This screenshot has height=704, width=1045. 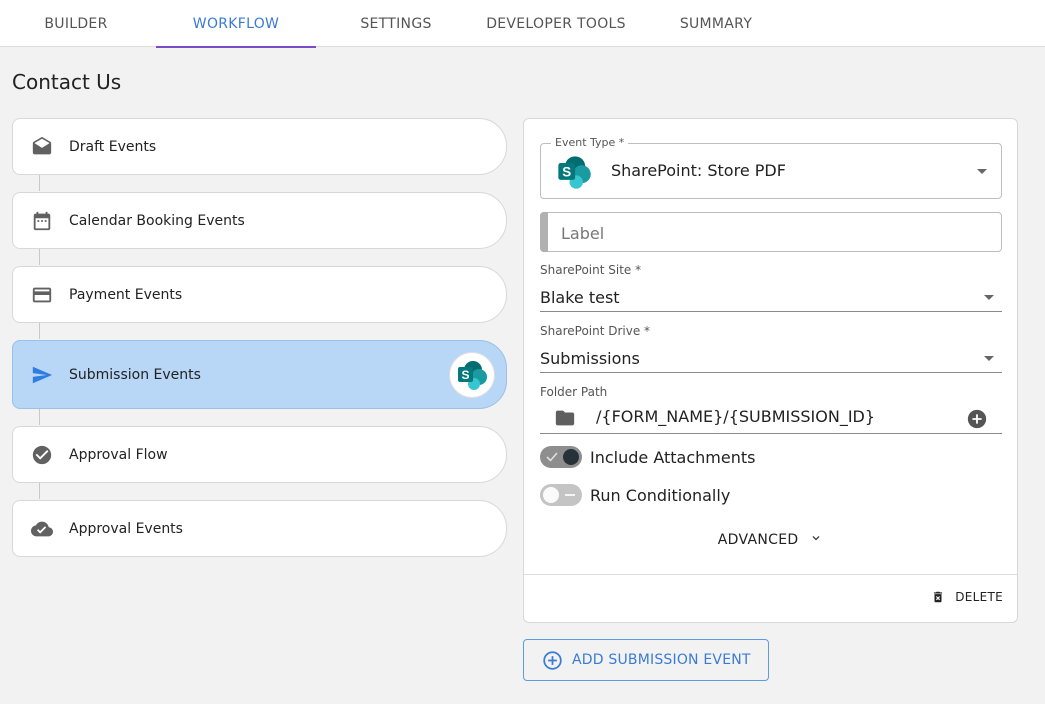 I want to click on check-circle-icon, so click(x=42, y=455).